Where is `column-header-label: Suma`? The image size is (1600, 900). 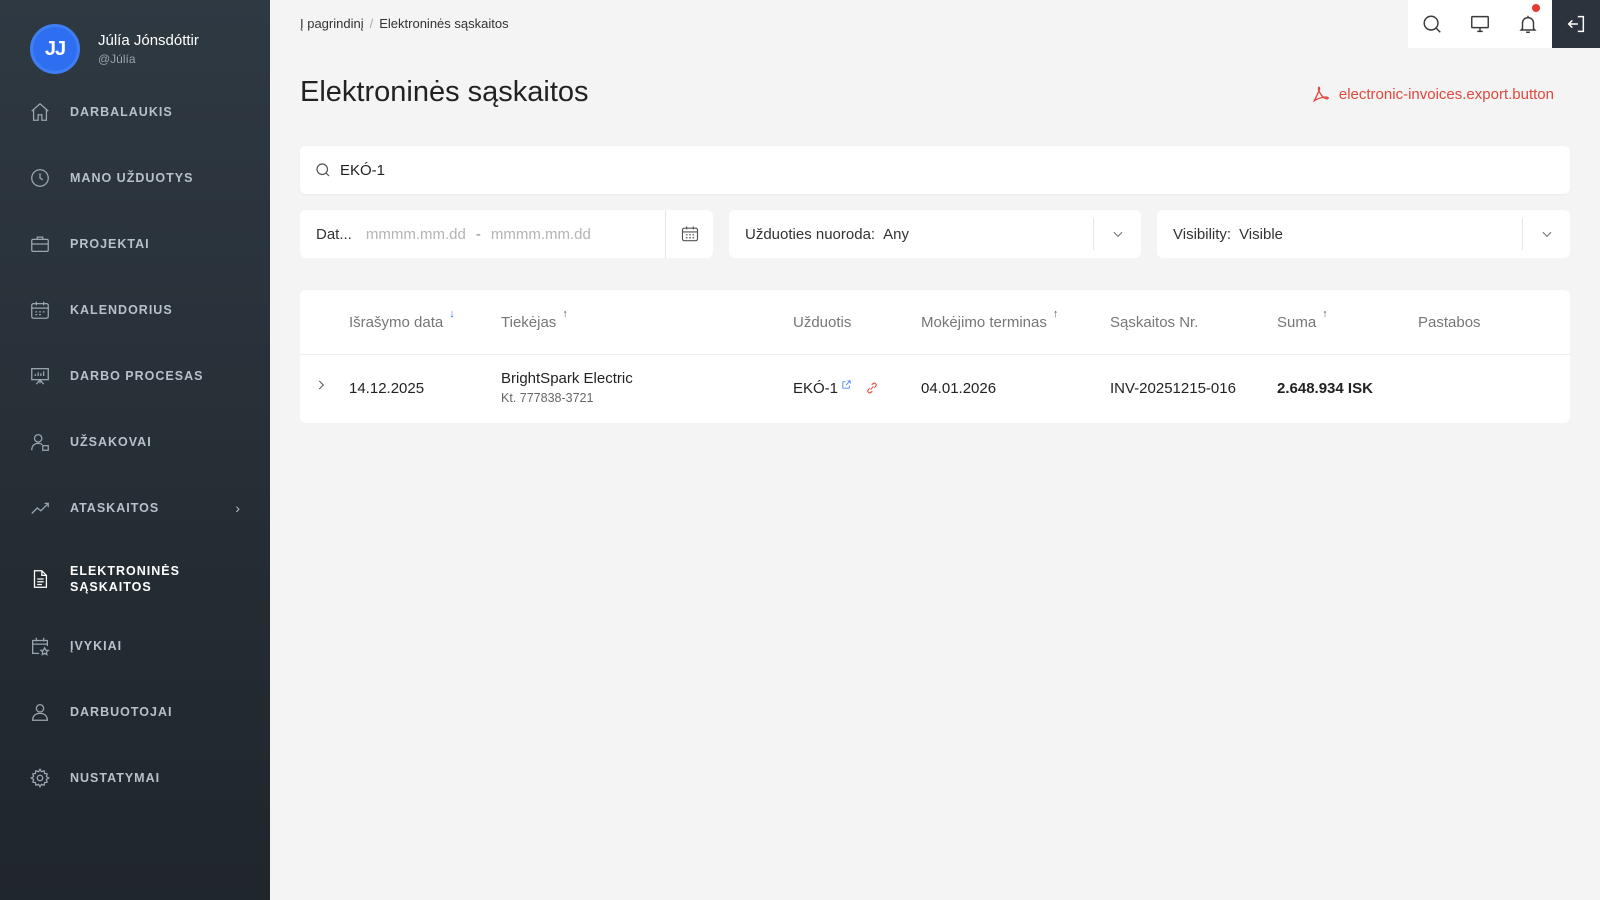
column-header-label: Suma is located at coordinates (1297, 322).